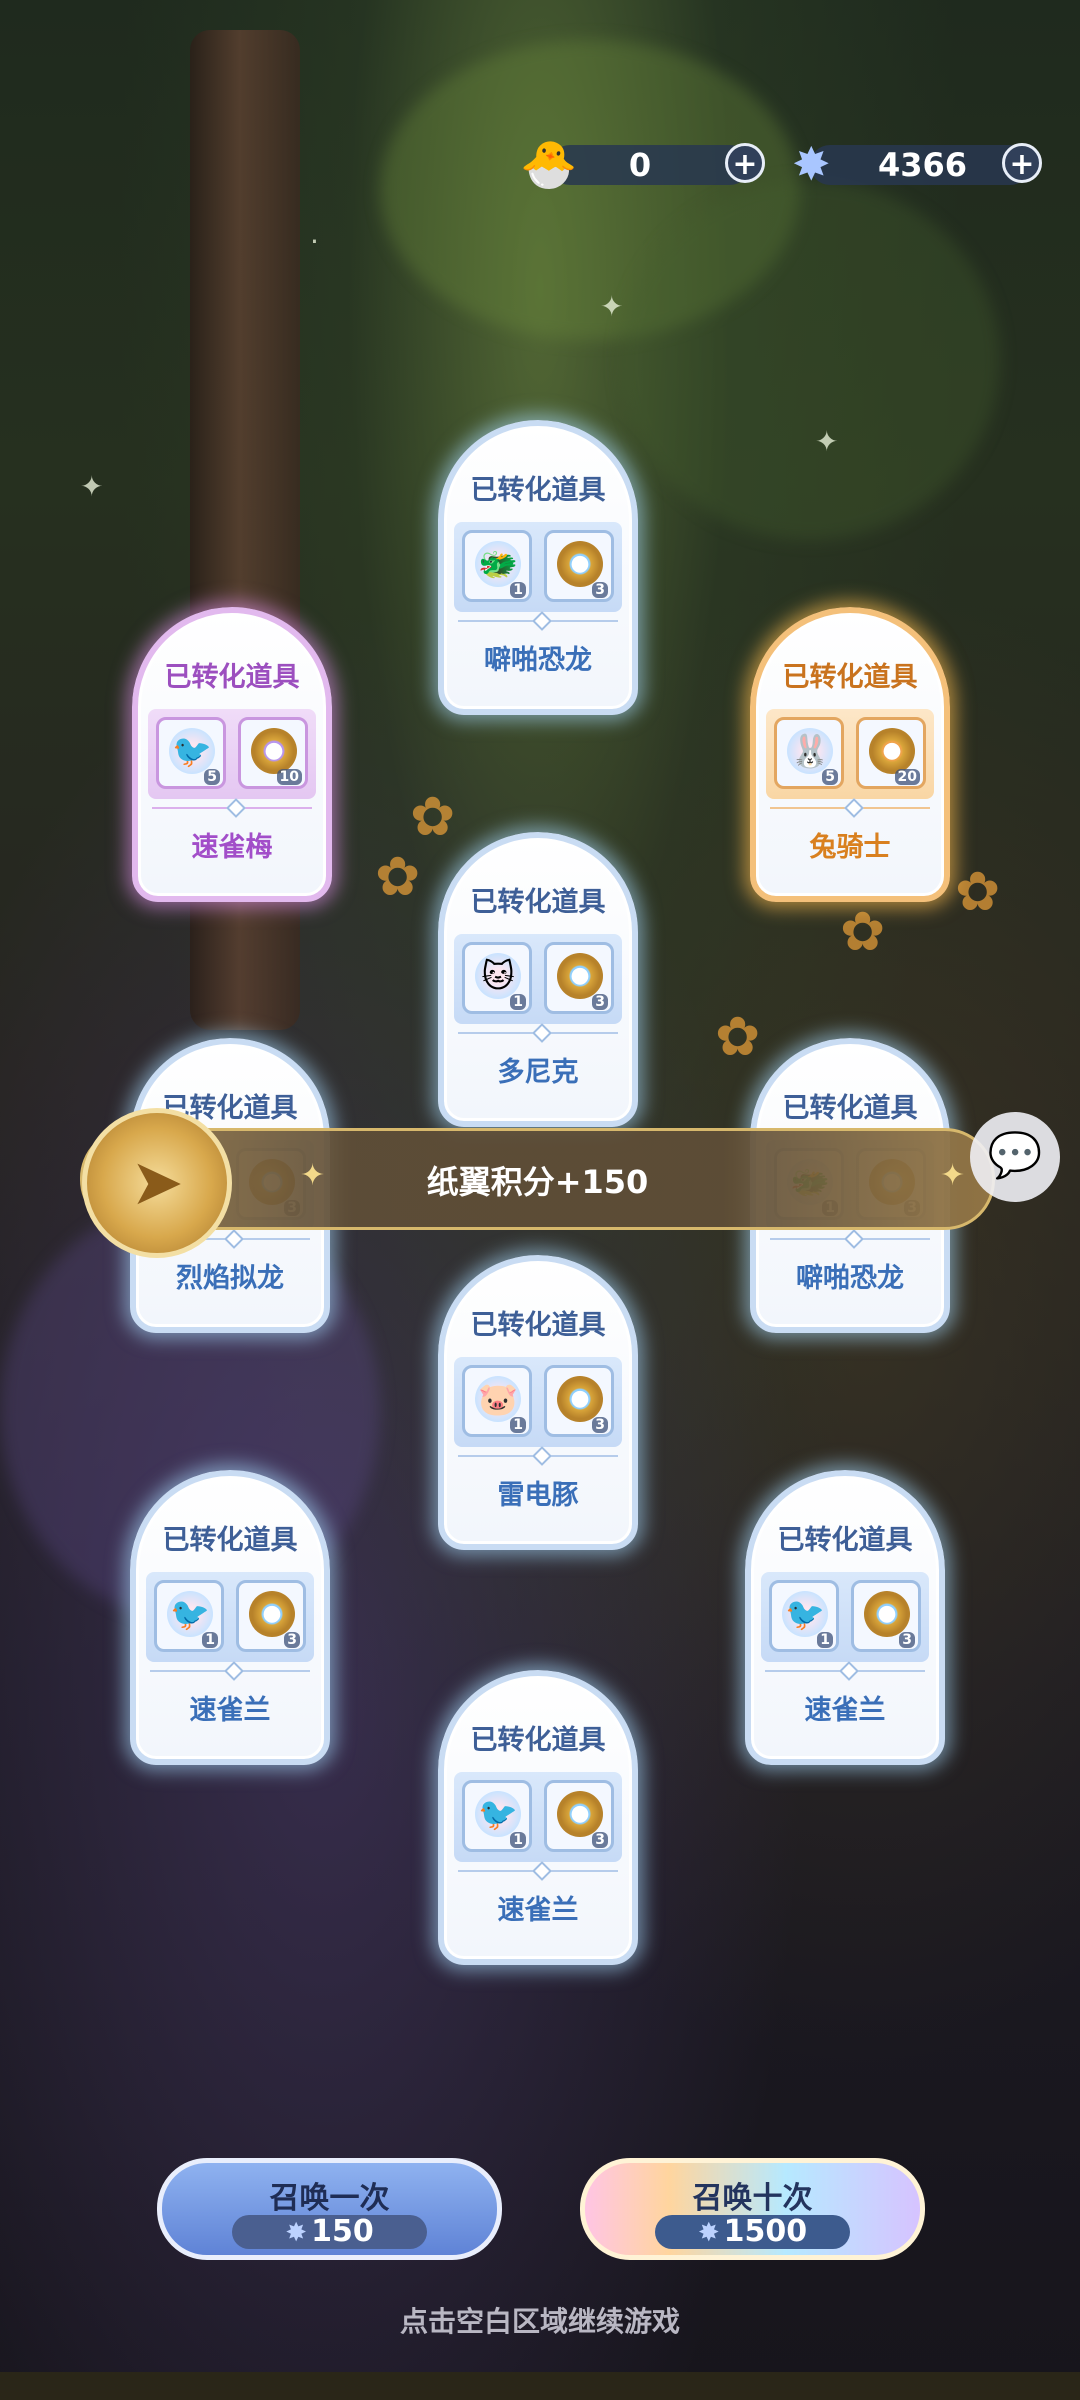 This screenshot has height=2400, width=1080. I want to click on sparkle-icon: ·, so click(314, 241).